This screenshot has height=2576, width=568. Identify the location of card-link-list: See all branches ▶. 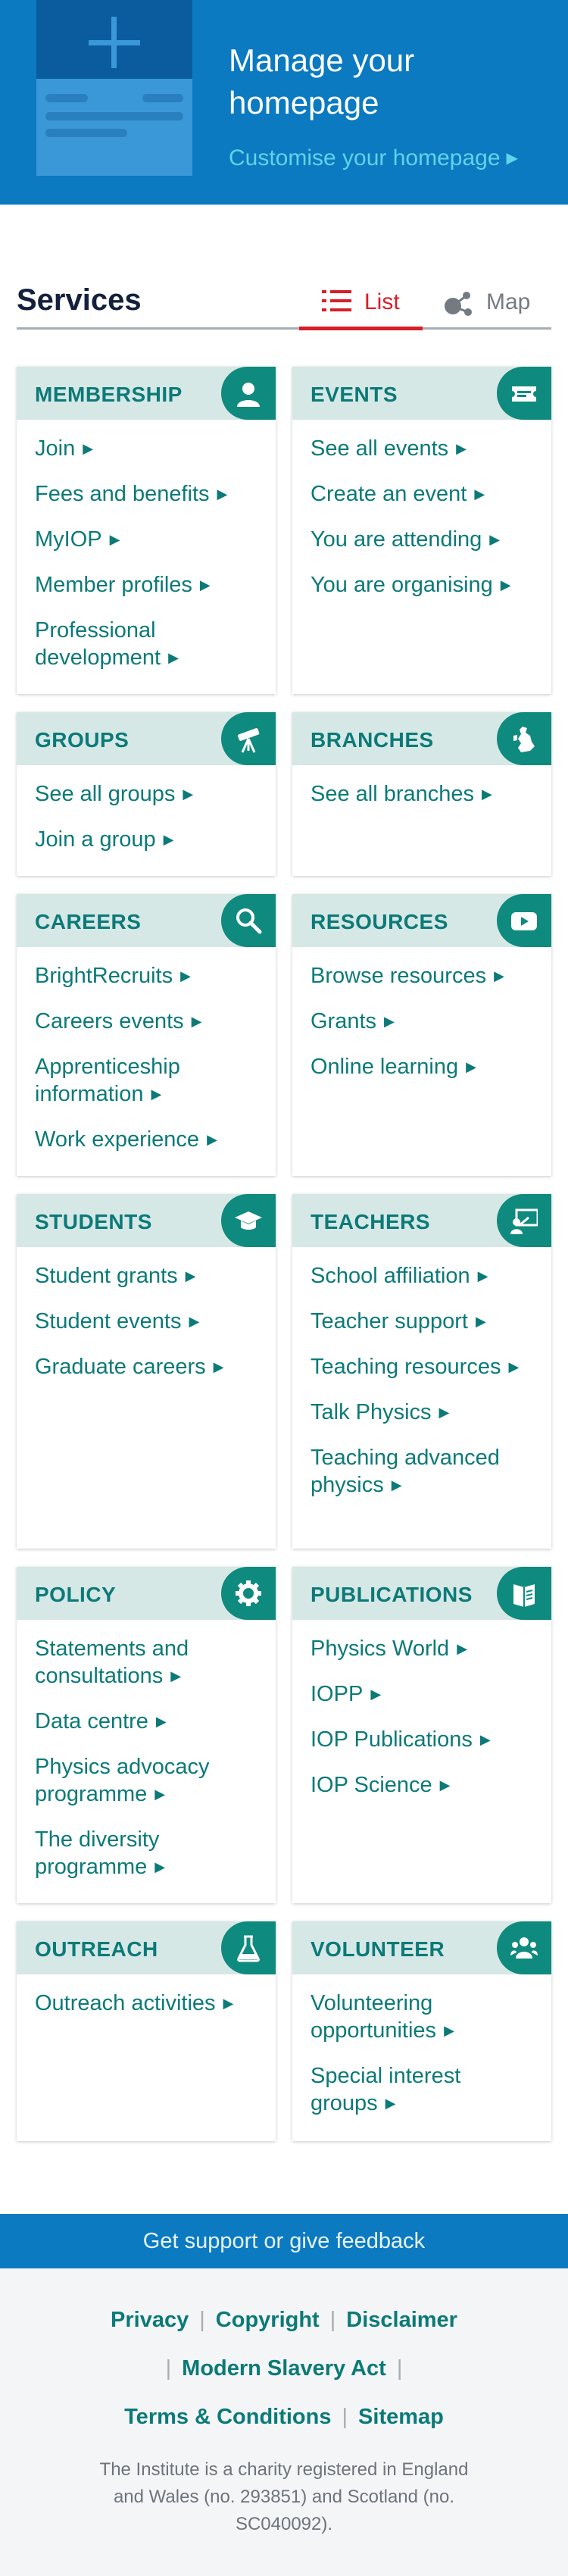
(421, 786).